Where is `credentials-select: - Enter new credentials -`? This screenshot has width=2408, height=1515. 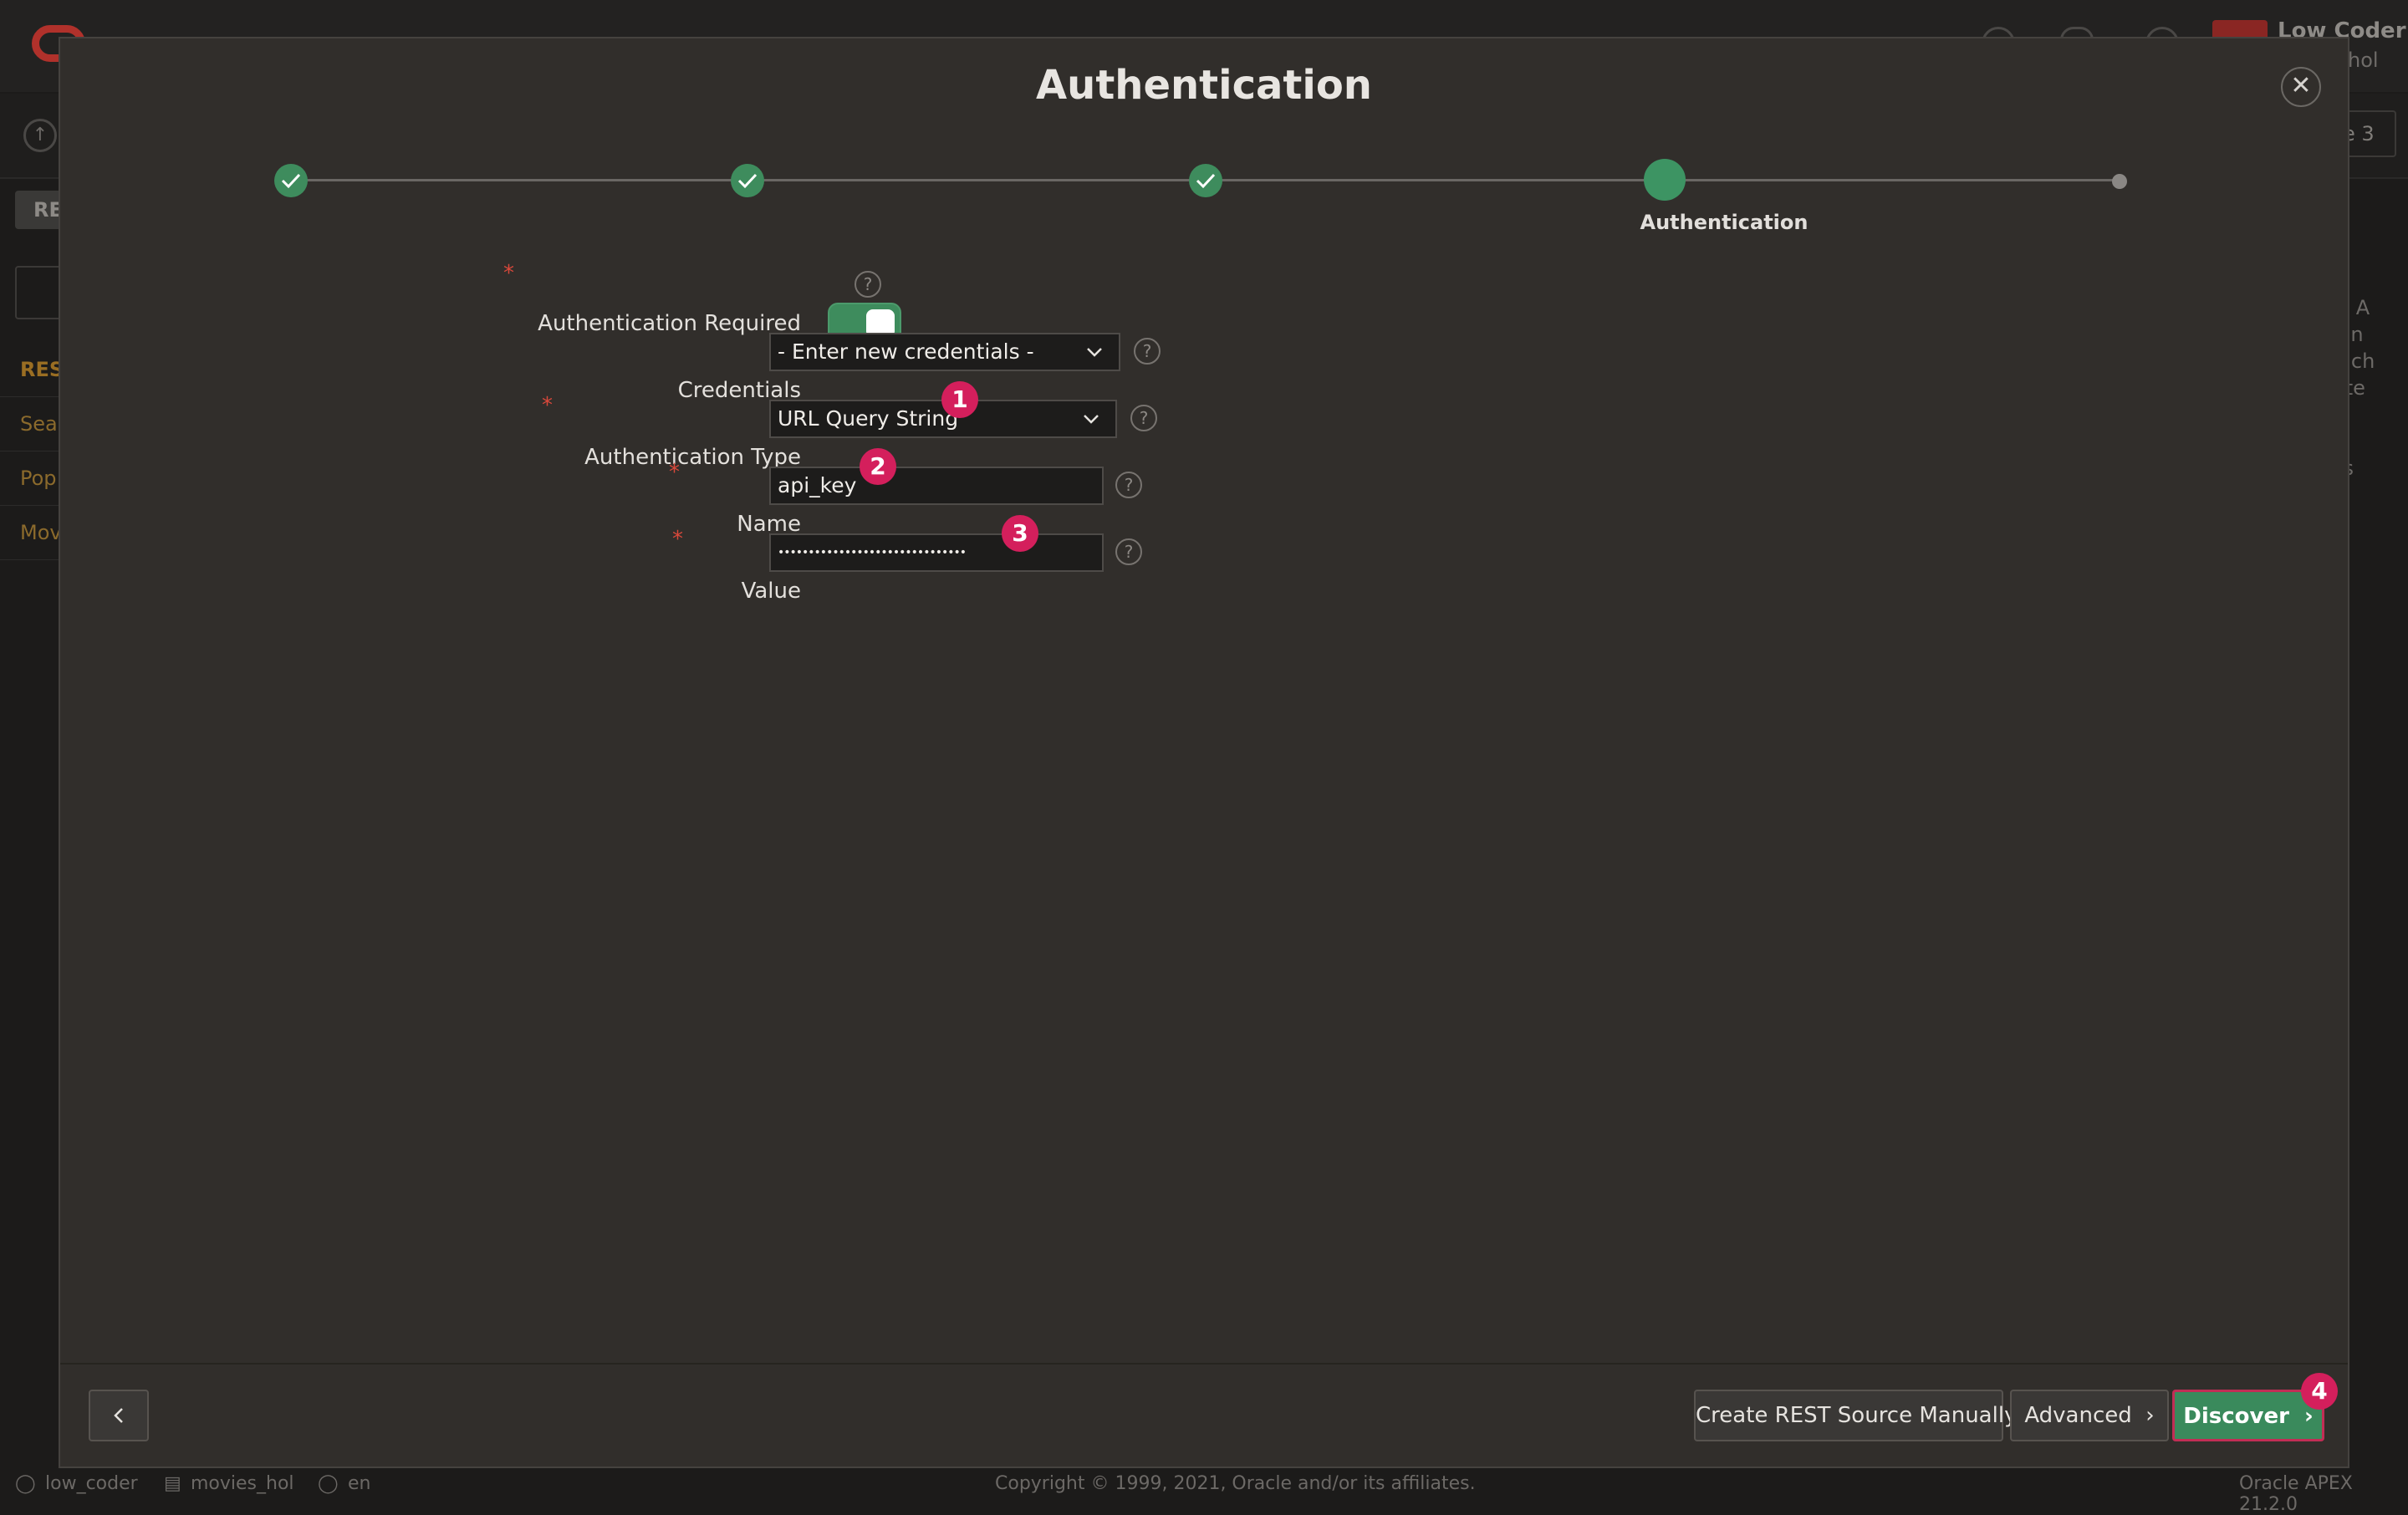 credentials-select: - Enter new credentials - is located at coordinates (945, 352).